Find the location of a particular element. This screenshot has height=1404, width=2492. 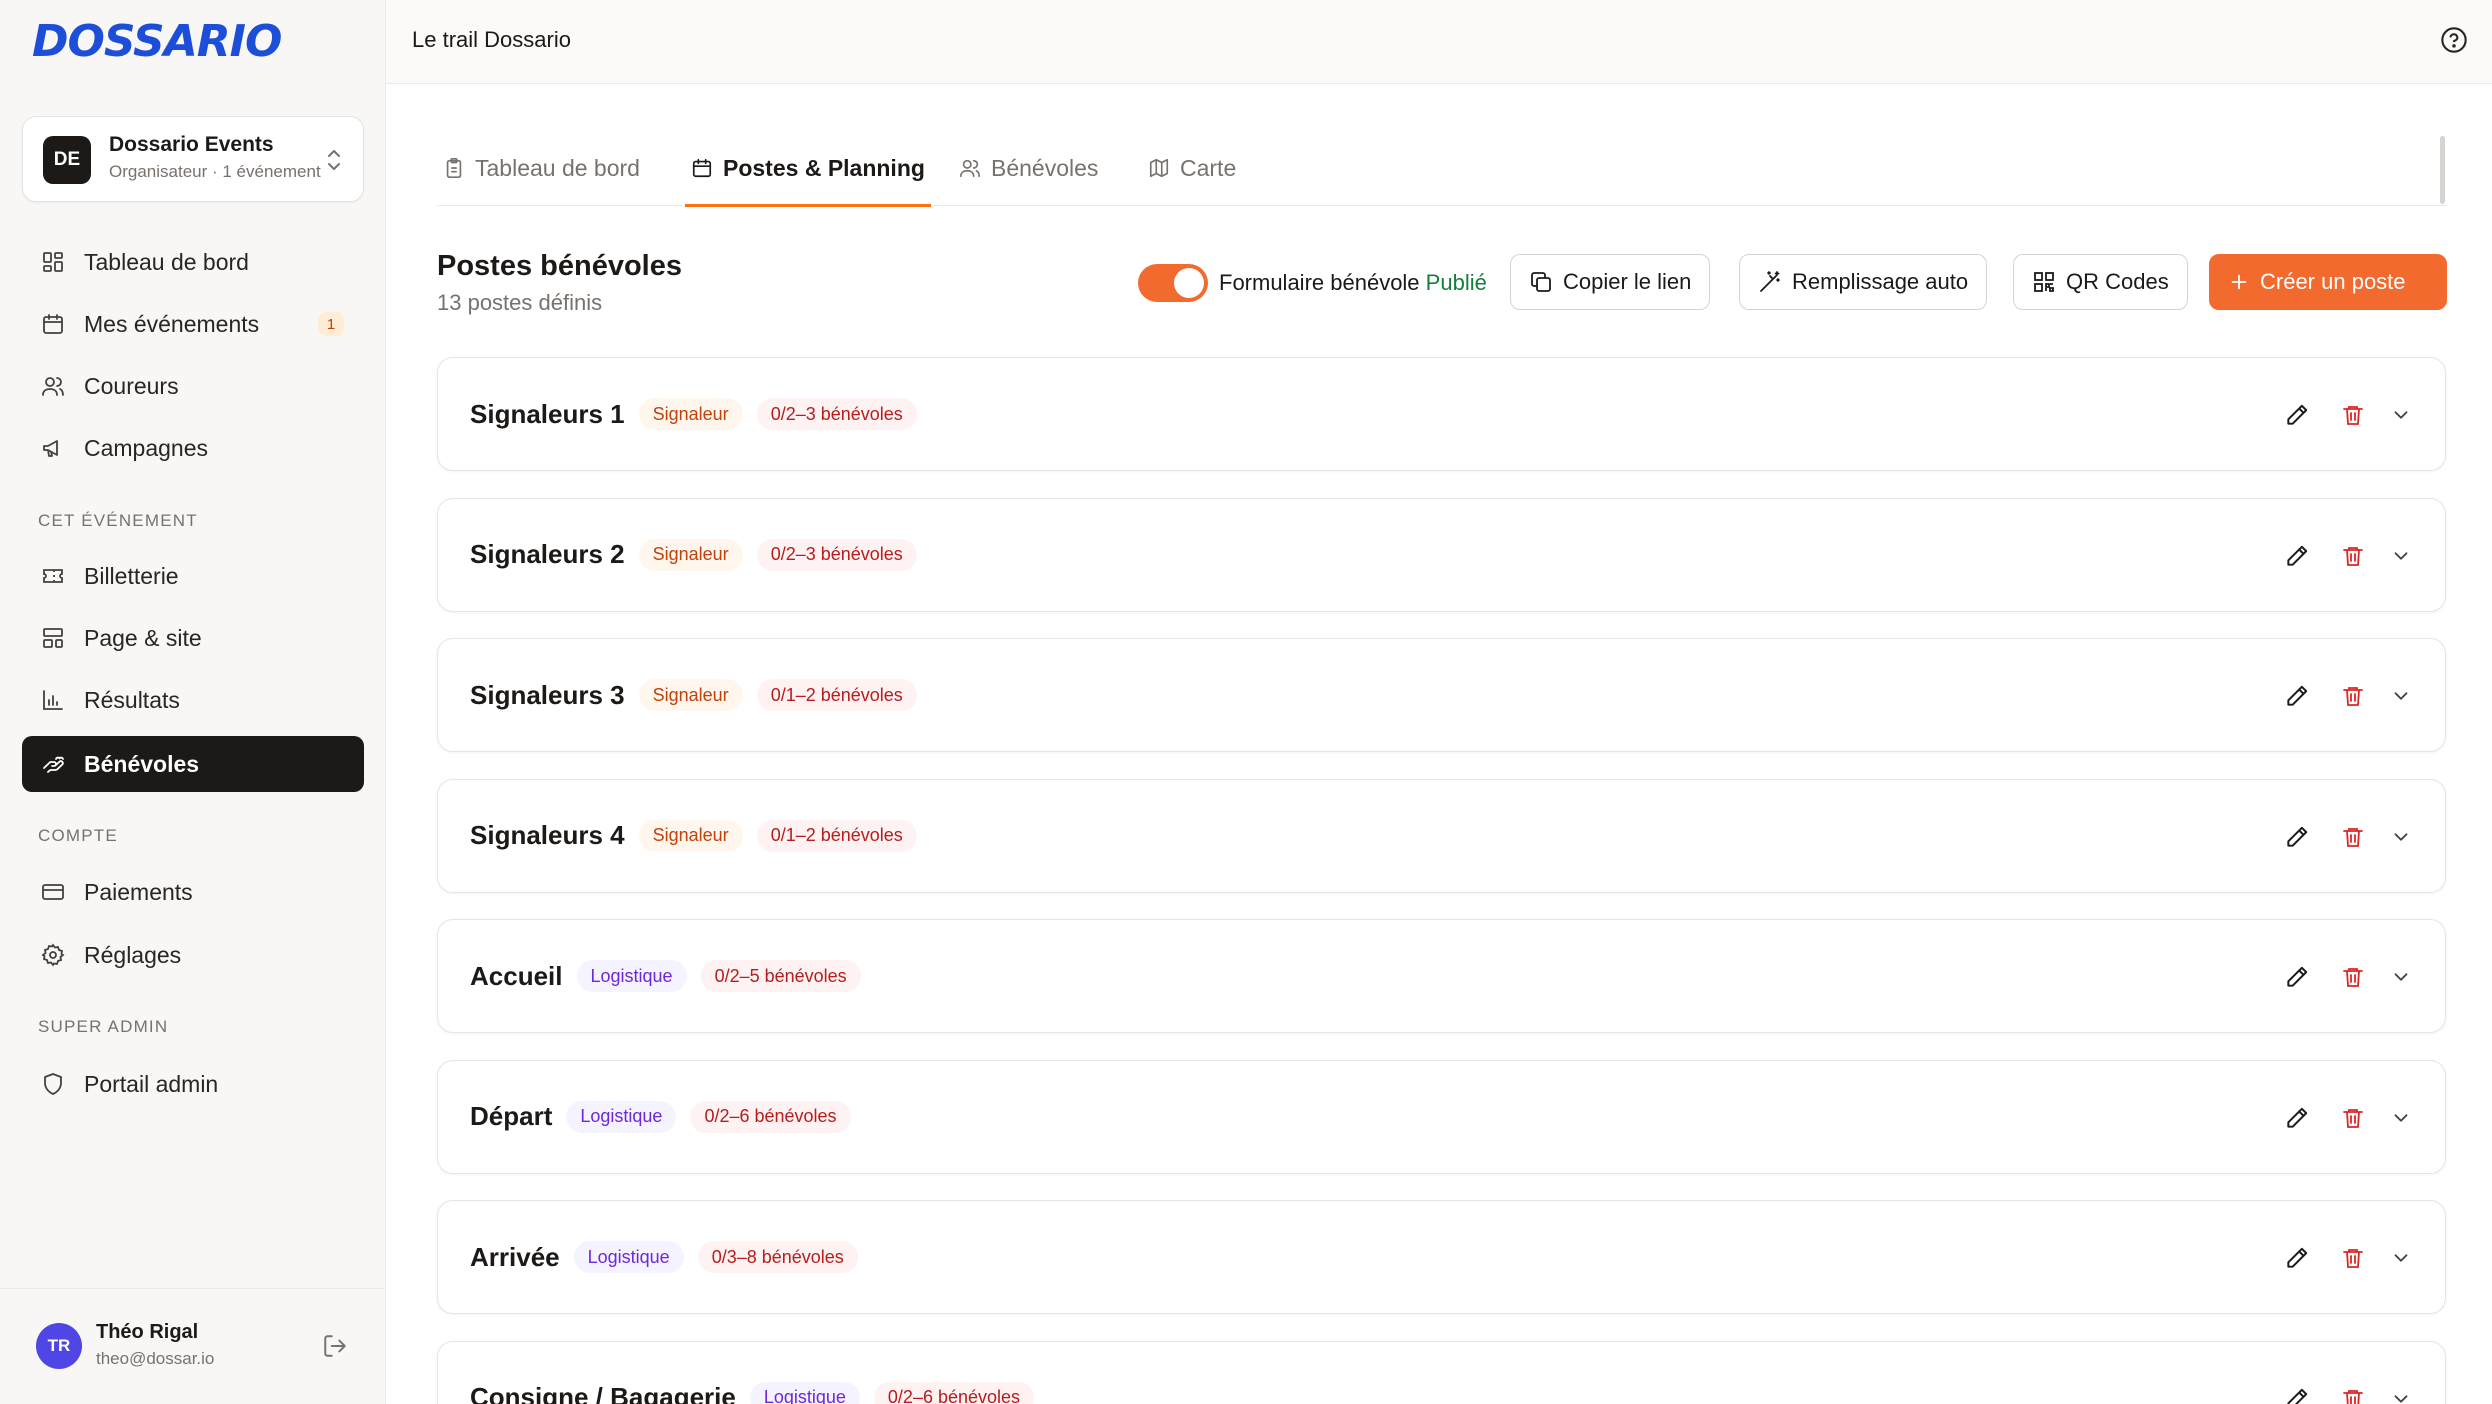

qr-codes-button: QR Codes is located at coordinates (2100, 282).